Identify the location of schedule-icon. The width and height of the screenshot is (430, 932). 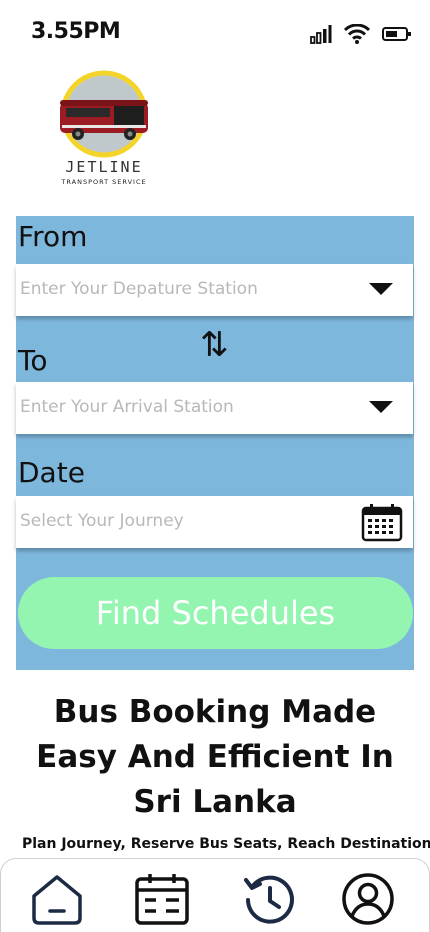
(162, 899).